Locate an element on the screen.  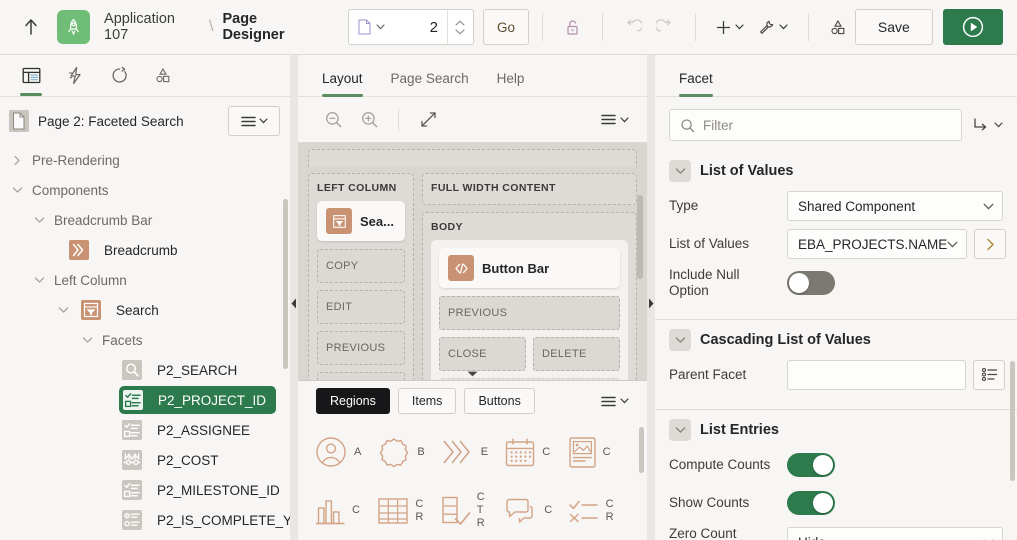
section-header: List of Values is located at coordinates (836, 171).